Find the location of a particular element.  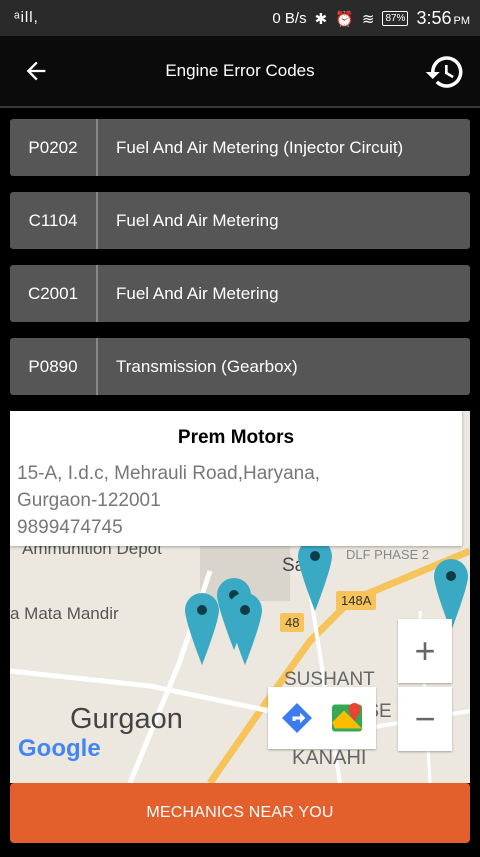

history-icon is located at coordinates (445, 72).